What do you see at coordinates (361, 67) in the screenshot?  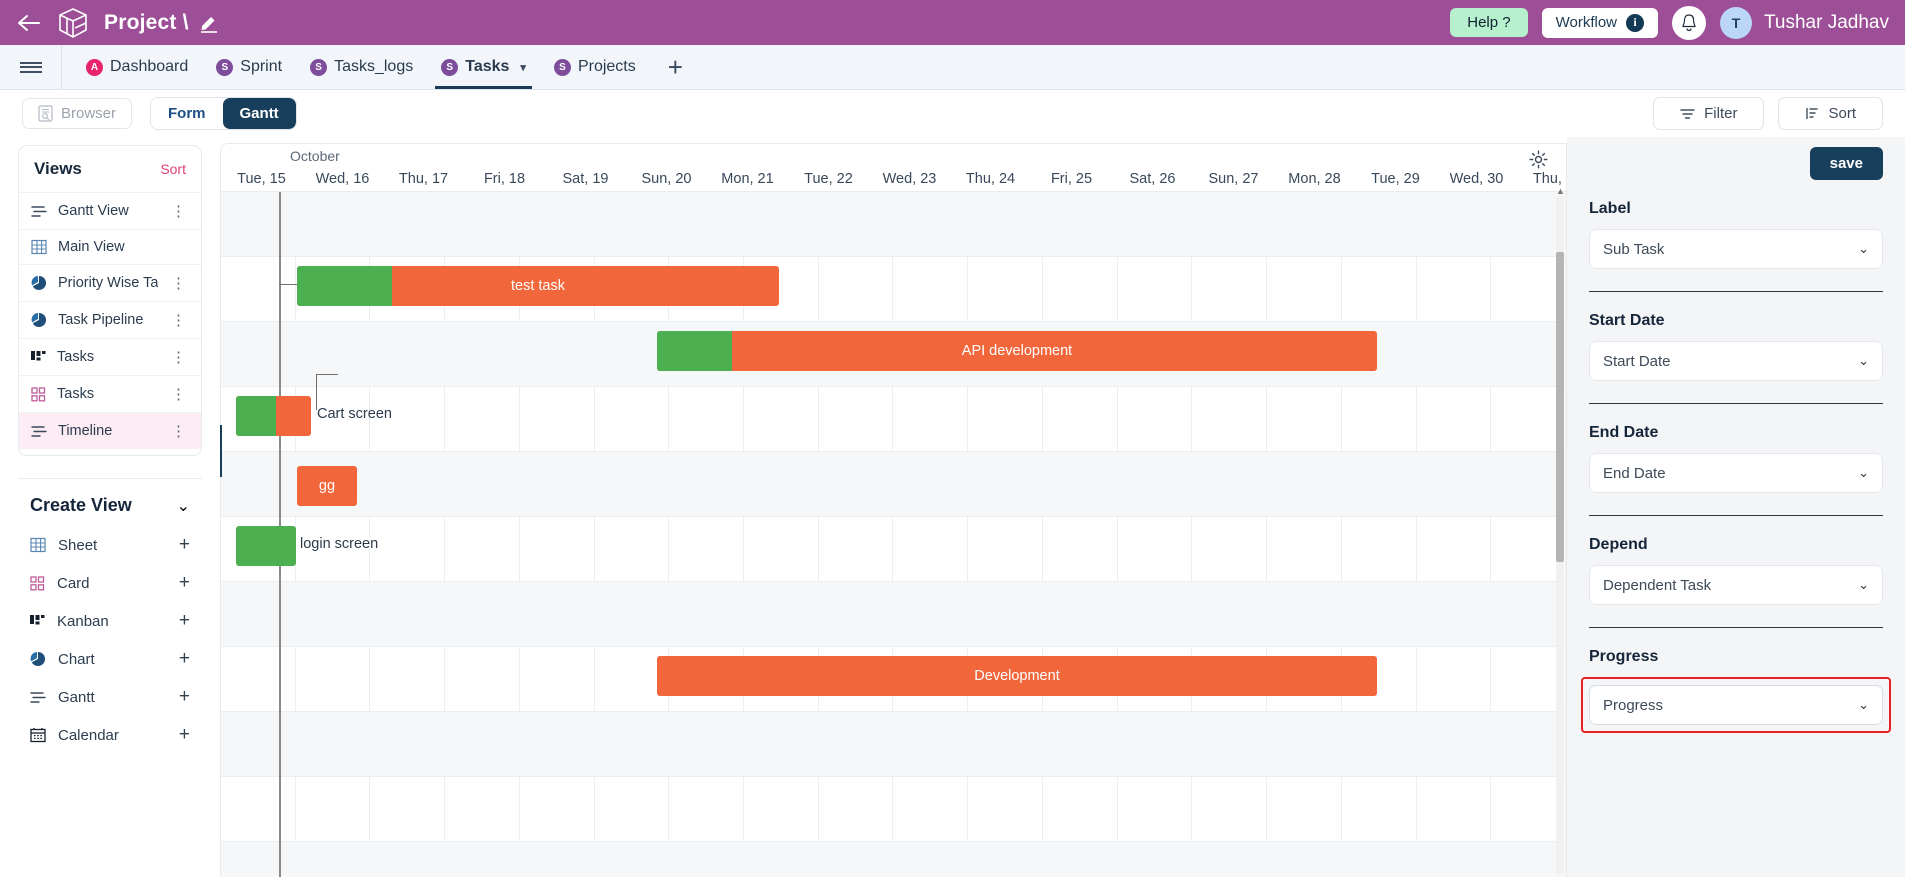 I see `tab-tasks-logs: S Tasks_logs` at bounding box center [361, 67].